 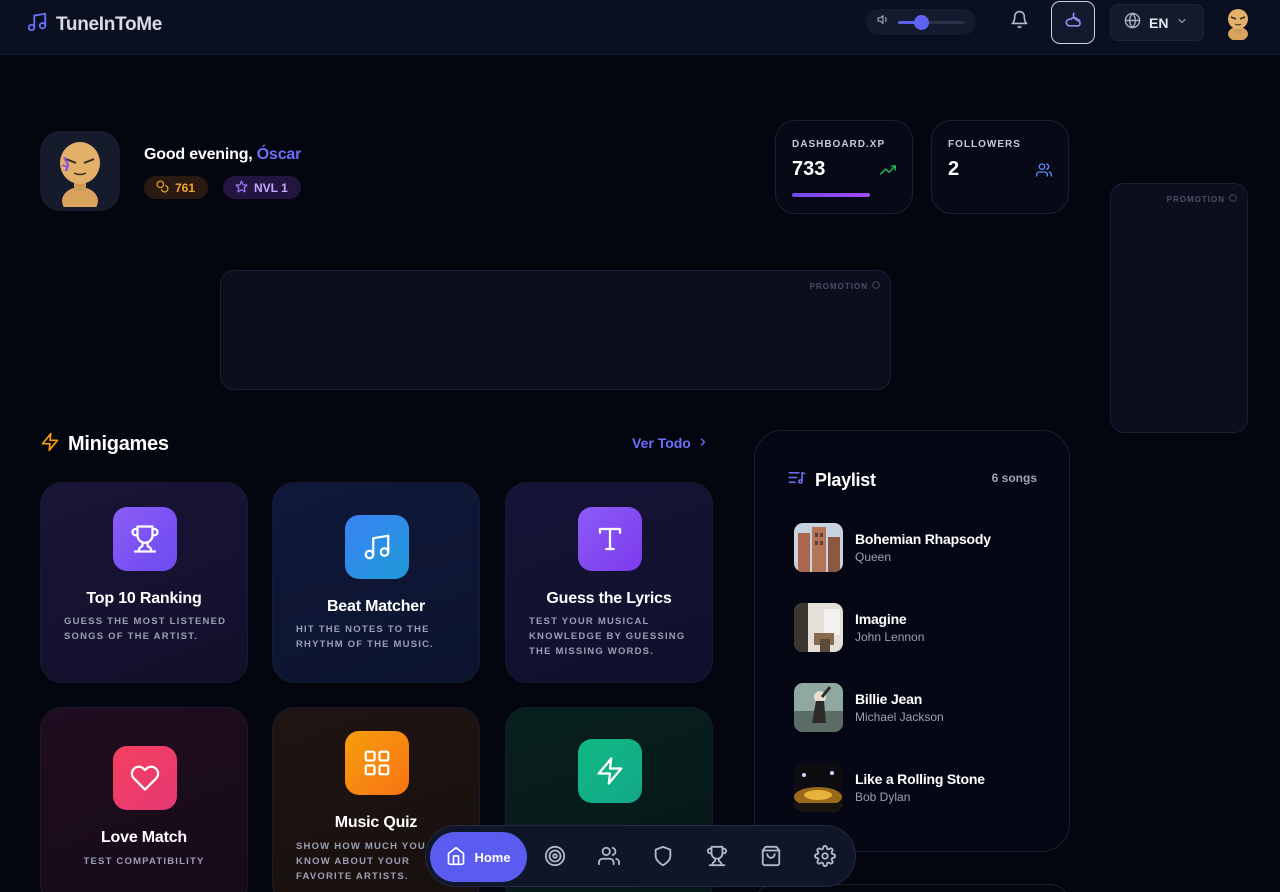 What do you see at coordinates (771, 856) in the screenshot?
I see `shopping-bag-icon` at bounding box center [771, 856].